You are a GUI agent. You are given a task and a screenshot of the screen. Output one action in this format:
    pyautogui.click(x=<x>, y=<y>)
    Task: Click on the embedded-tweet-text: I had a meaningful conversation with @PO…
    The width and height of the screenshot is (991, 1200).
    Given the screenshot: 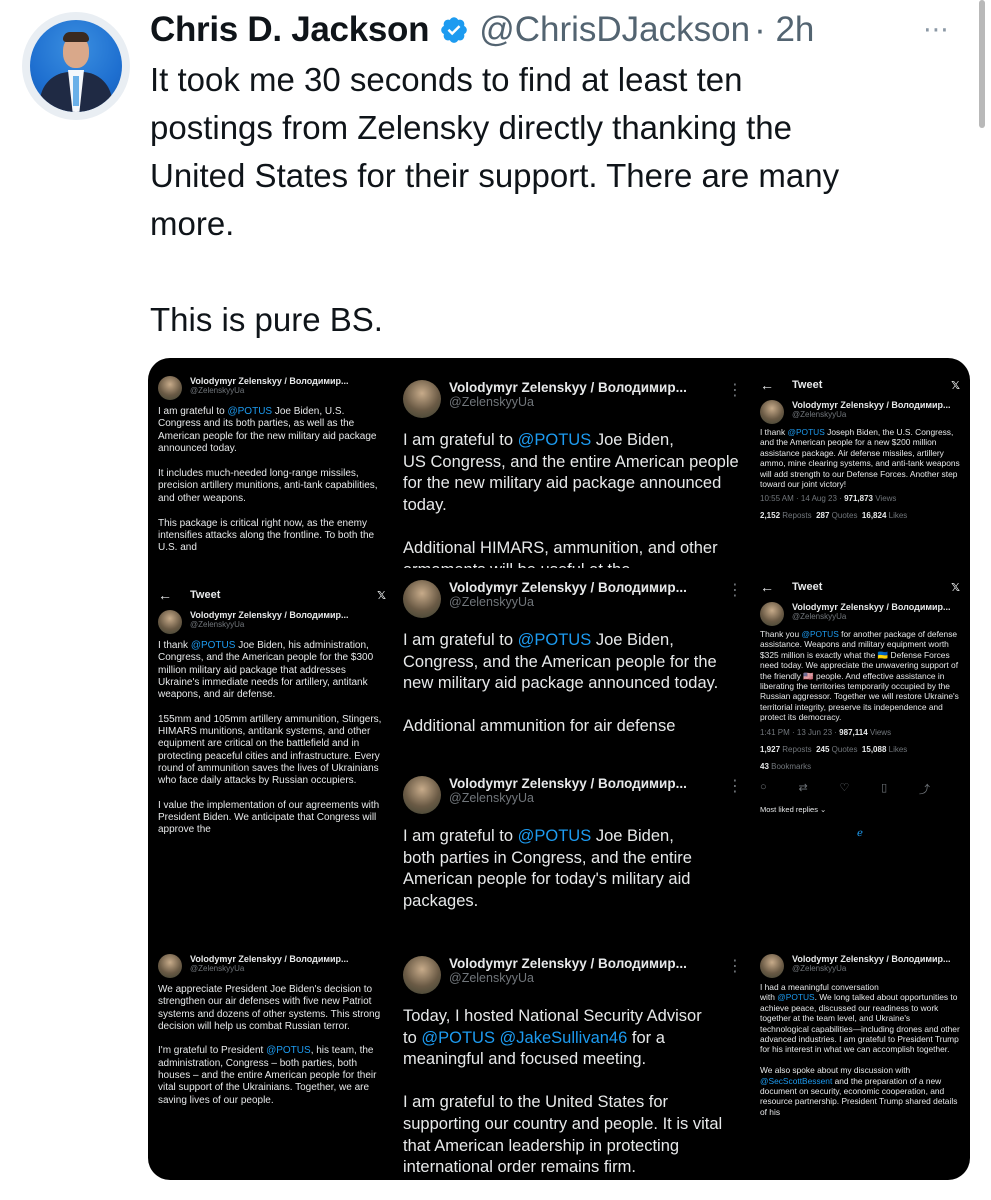 What is the action you would take?
    pyautogui.click(x=860, y=1049)
    